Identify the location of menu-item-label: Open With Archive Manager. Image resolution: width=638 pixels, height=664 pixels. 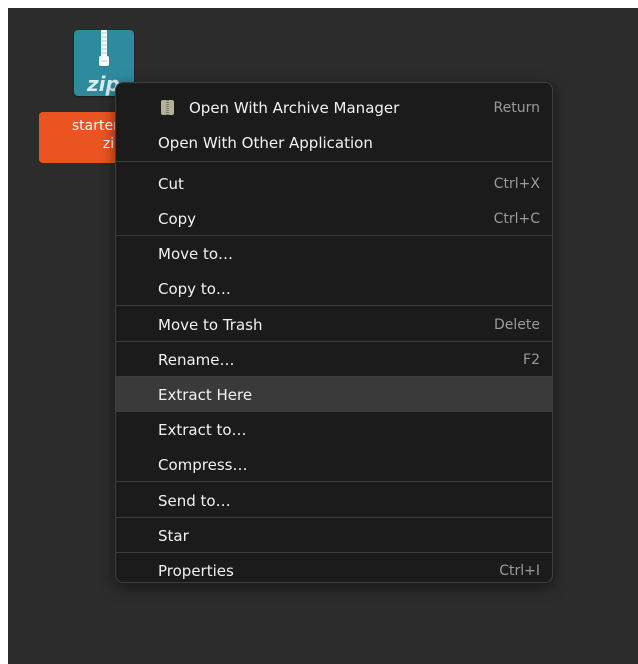
(294, 107).